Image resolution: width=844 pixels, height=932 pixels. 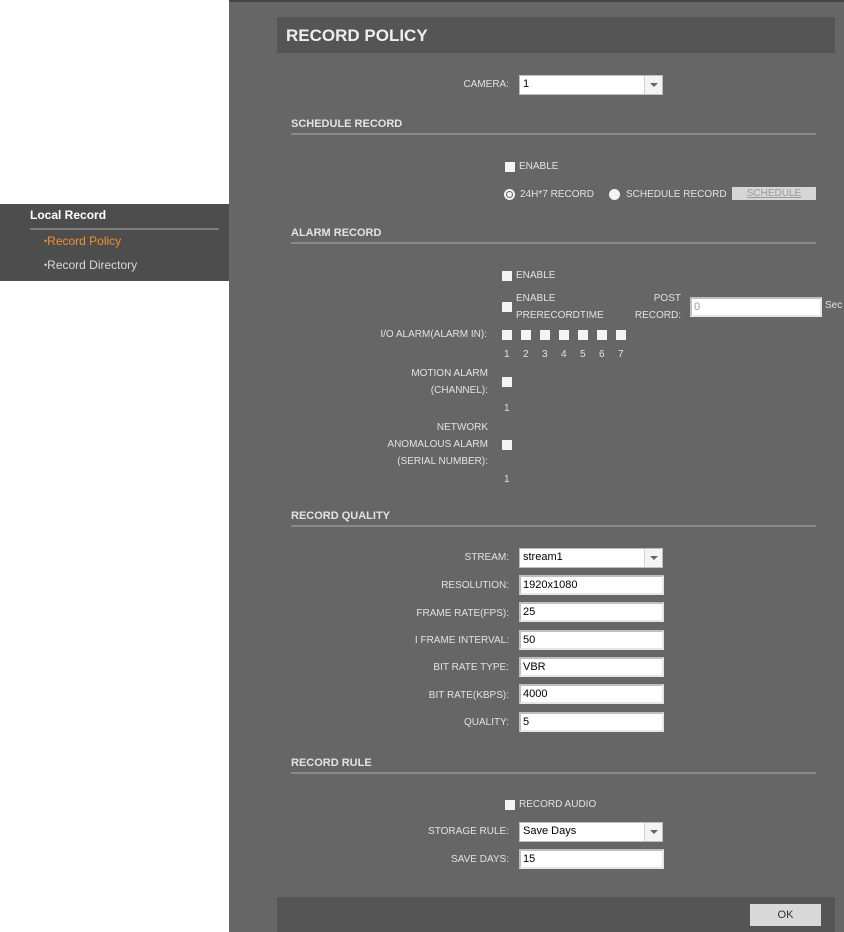 I want to click on network-alarm-channel-1: 1, so click(x=507, y=479).